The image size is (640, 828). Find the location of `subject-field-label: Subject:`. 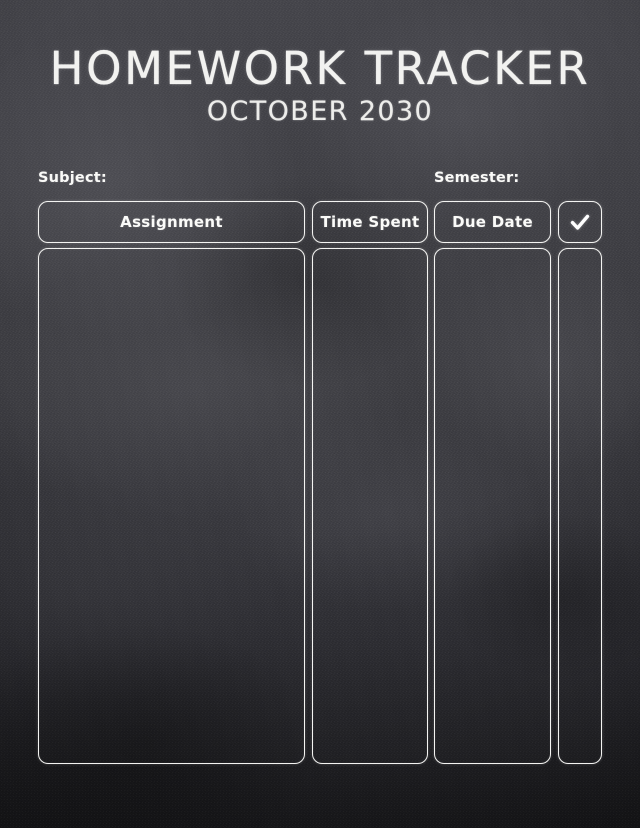

subject-field-label: Subject: is located at coordinates (72, 178).